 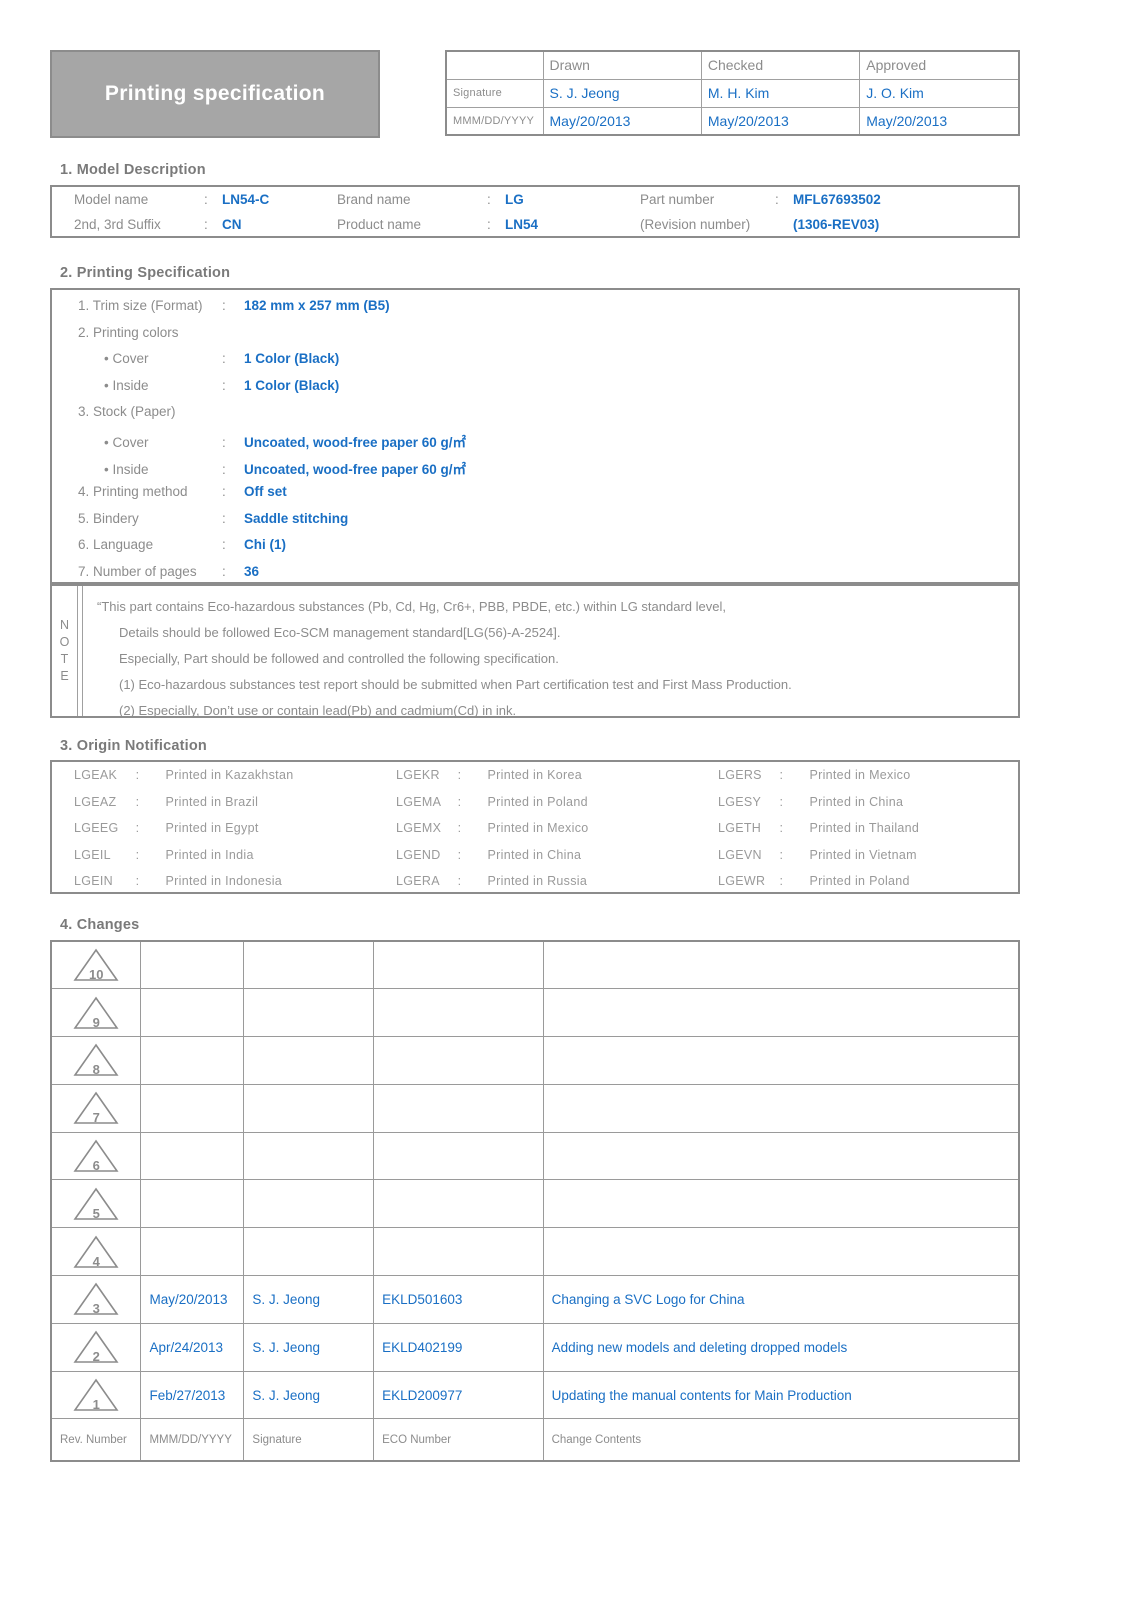 I want to click on revision-marker-cell: 4, so click(x=96, y=1252).